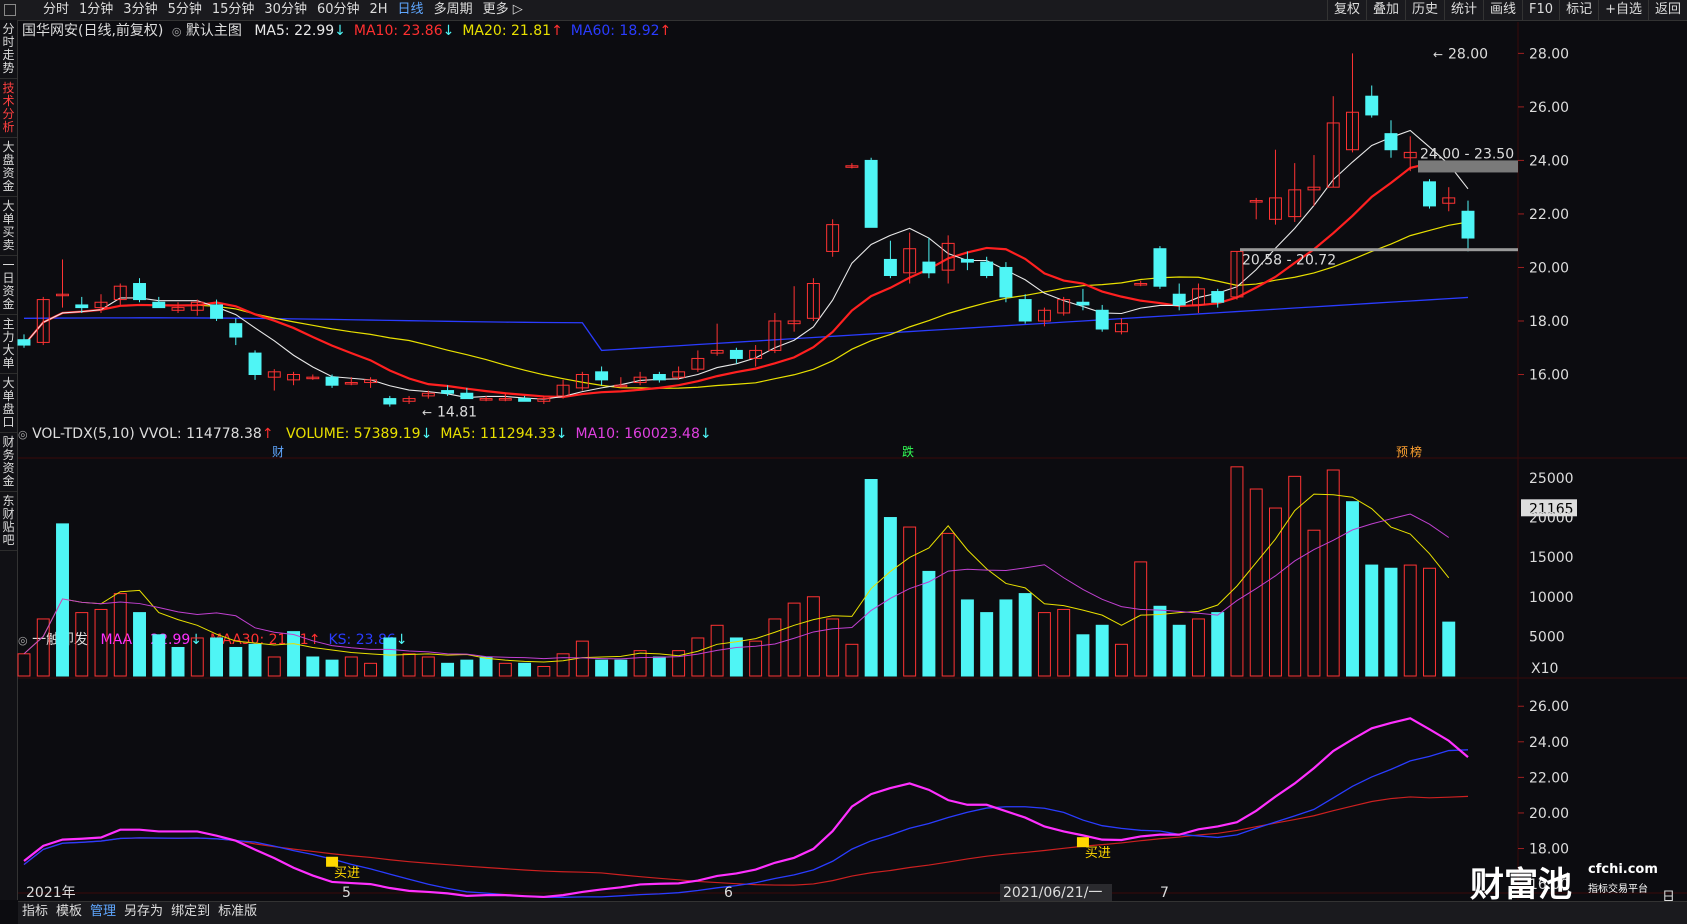  Describe the element at coordinates (1549, 778) in the screenshot. I see `y-tick-label: 22.00` at that location.